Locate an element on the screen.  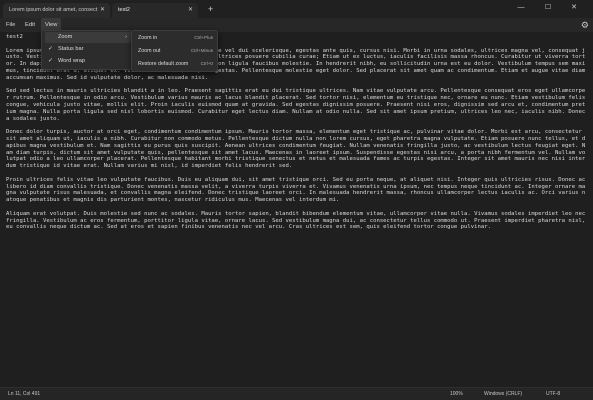
menu-edit: Edit is located at coordinates (30, 25).